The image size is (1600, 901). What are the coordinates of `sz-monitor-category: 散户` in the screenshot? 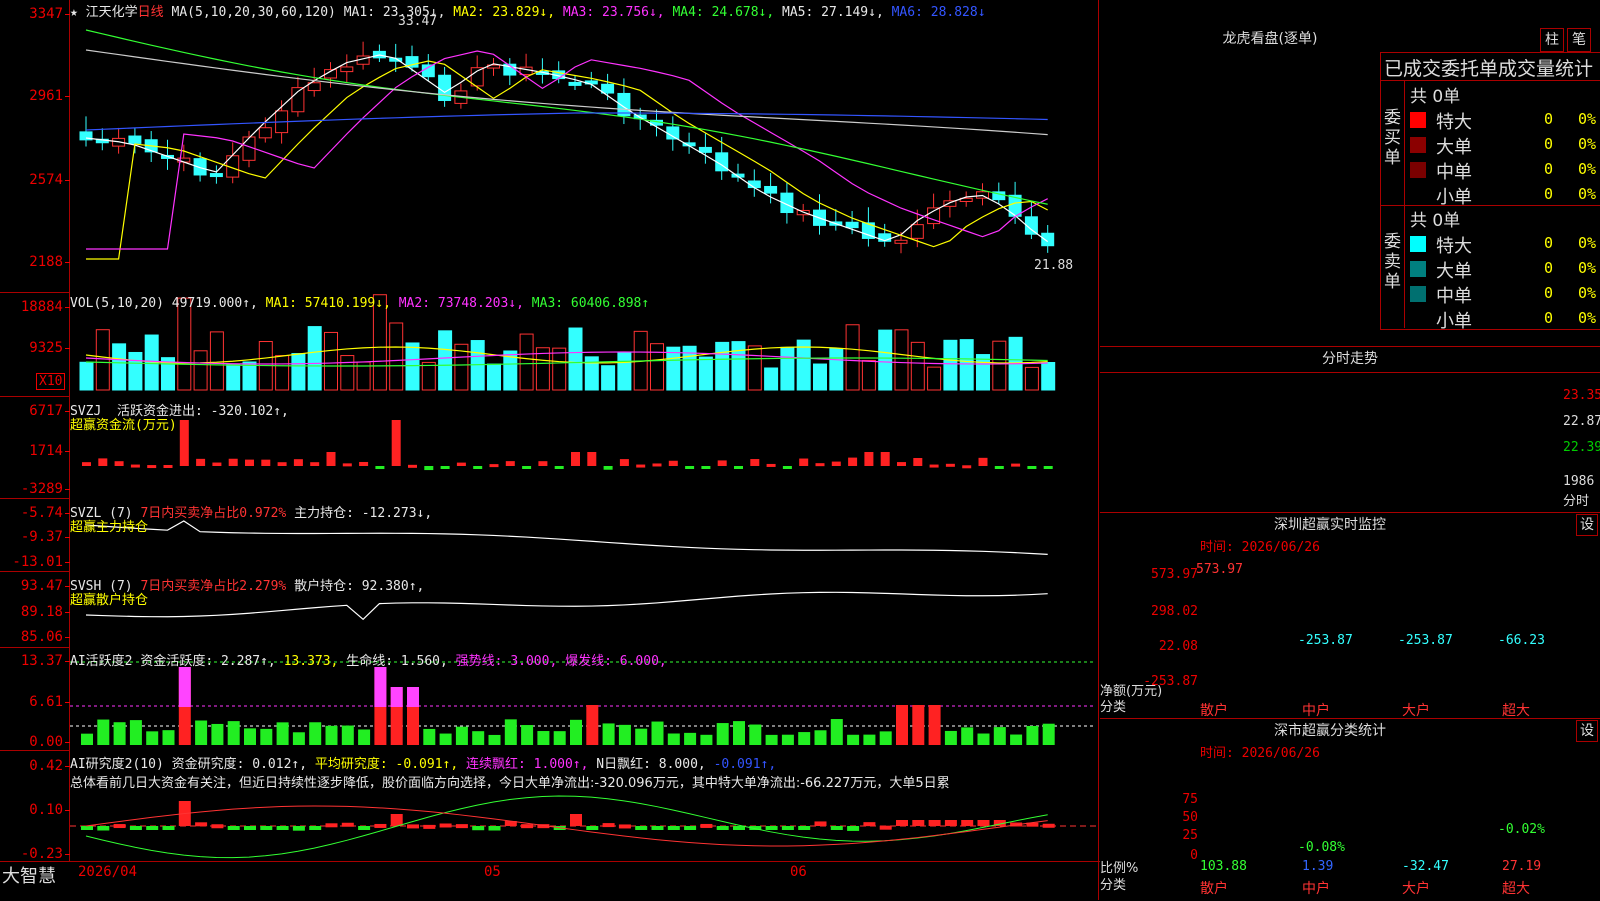 It's located at (1214, 711).